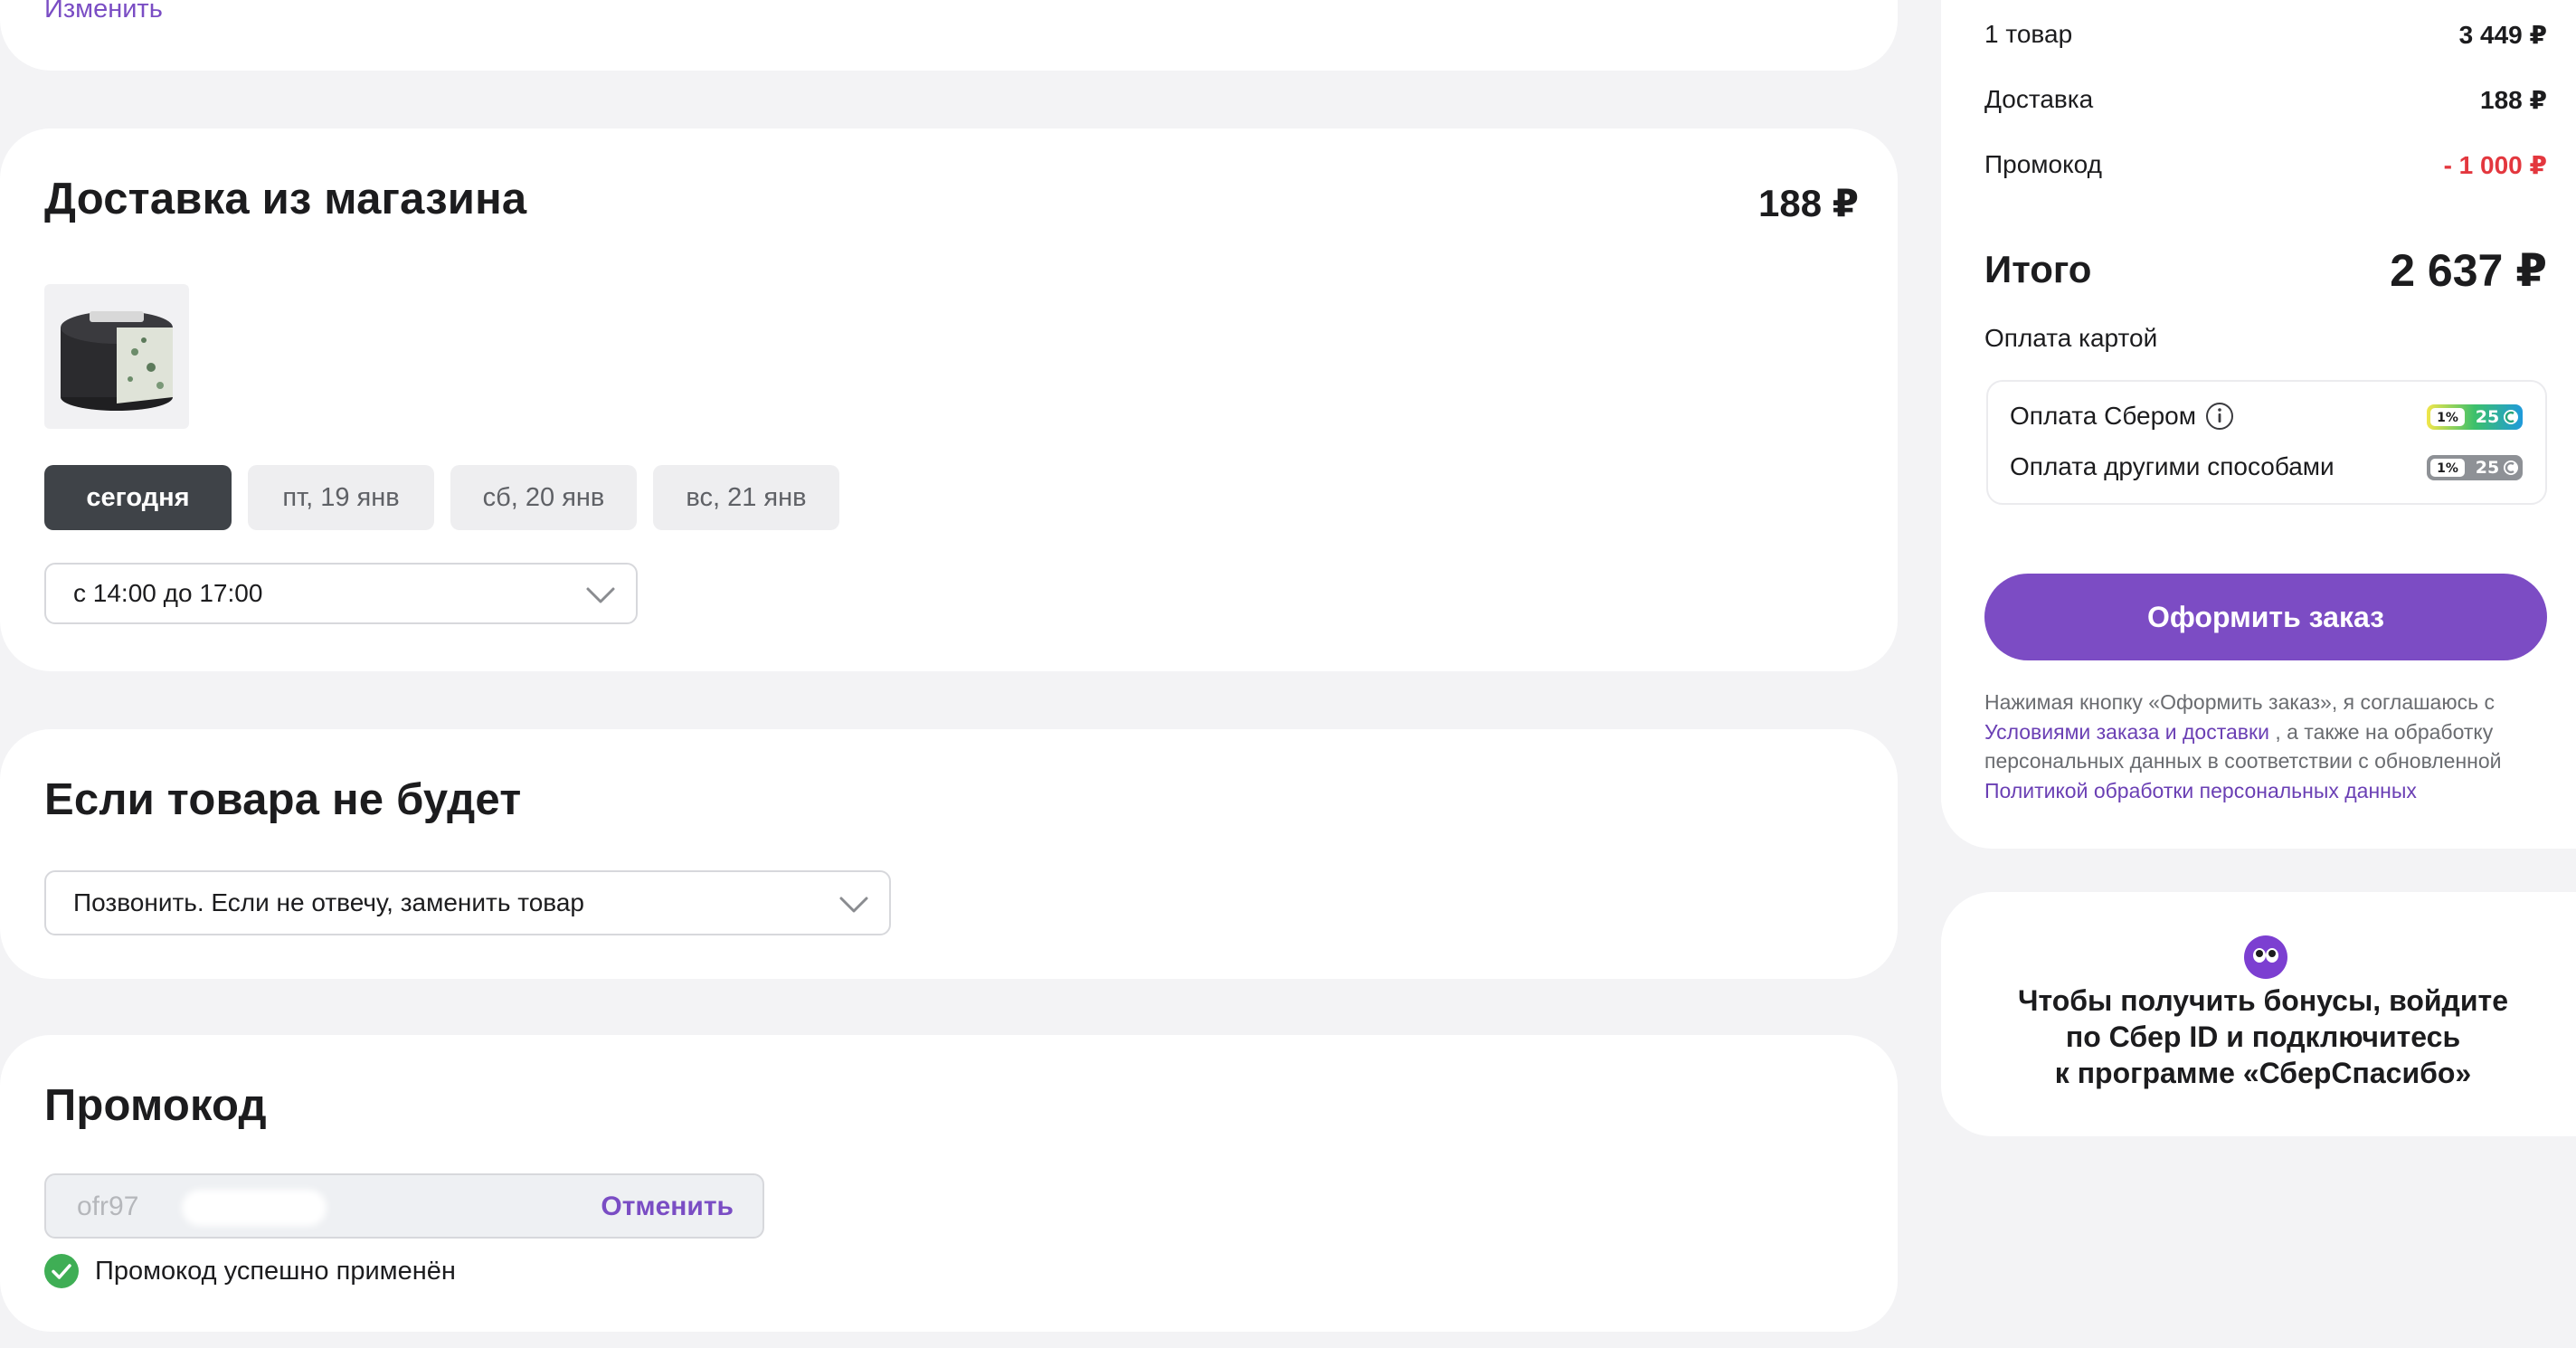  I want to click on promo-code-value: ofr97, so click(108, 1206).